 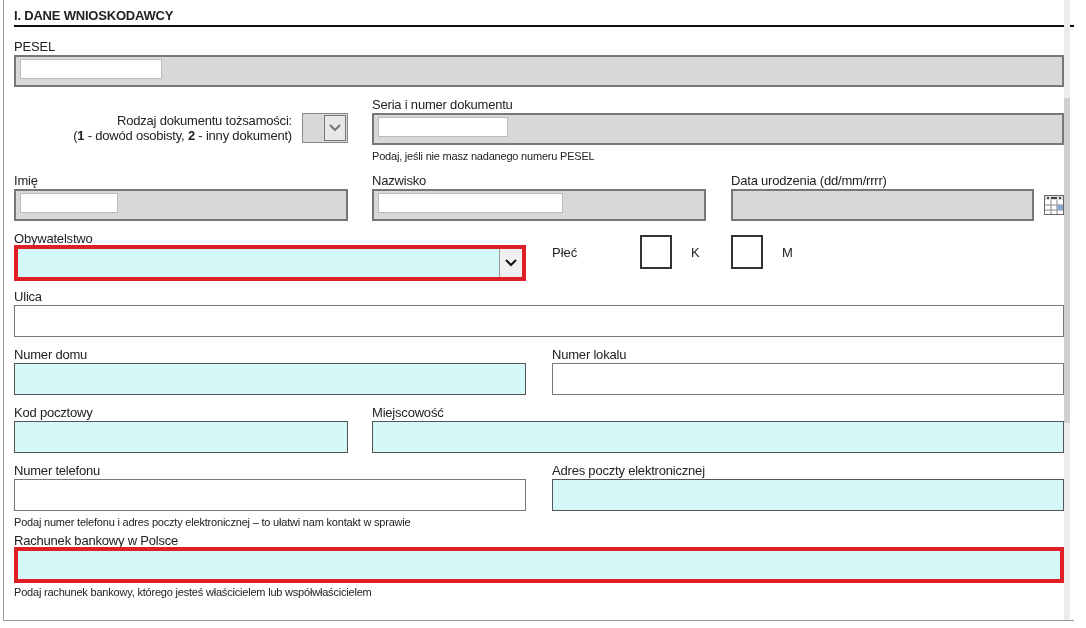 What do you see at coordinates (443, 104) in the screenshot?
I see `field-label: Seria i numer dokumentu` at bounding box center [443, 104].